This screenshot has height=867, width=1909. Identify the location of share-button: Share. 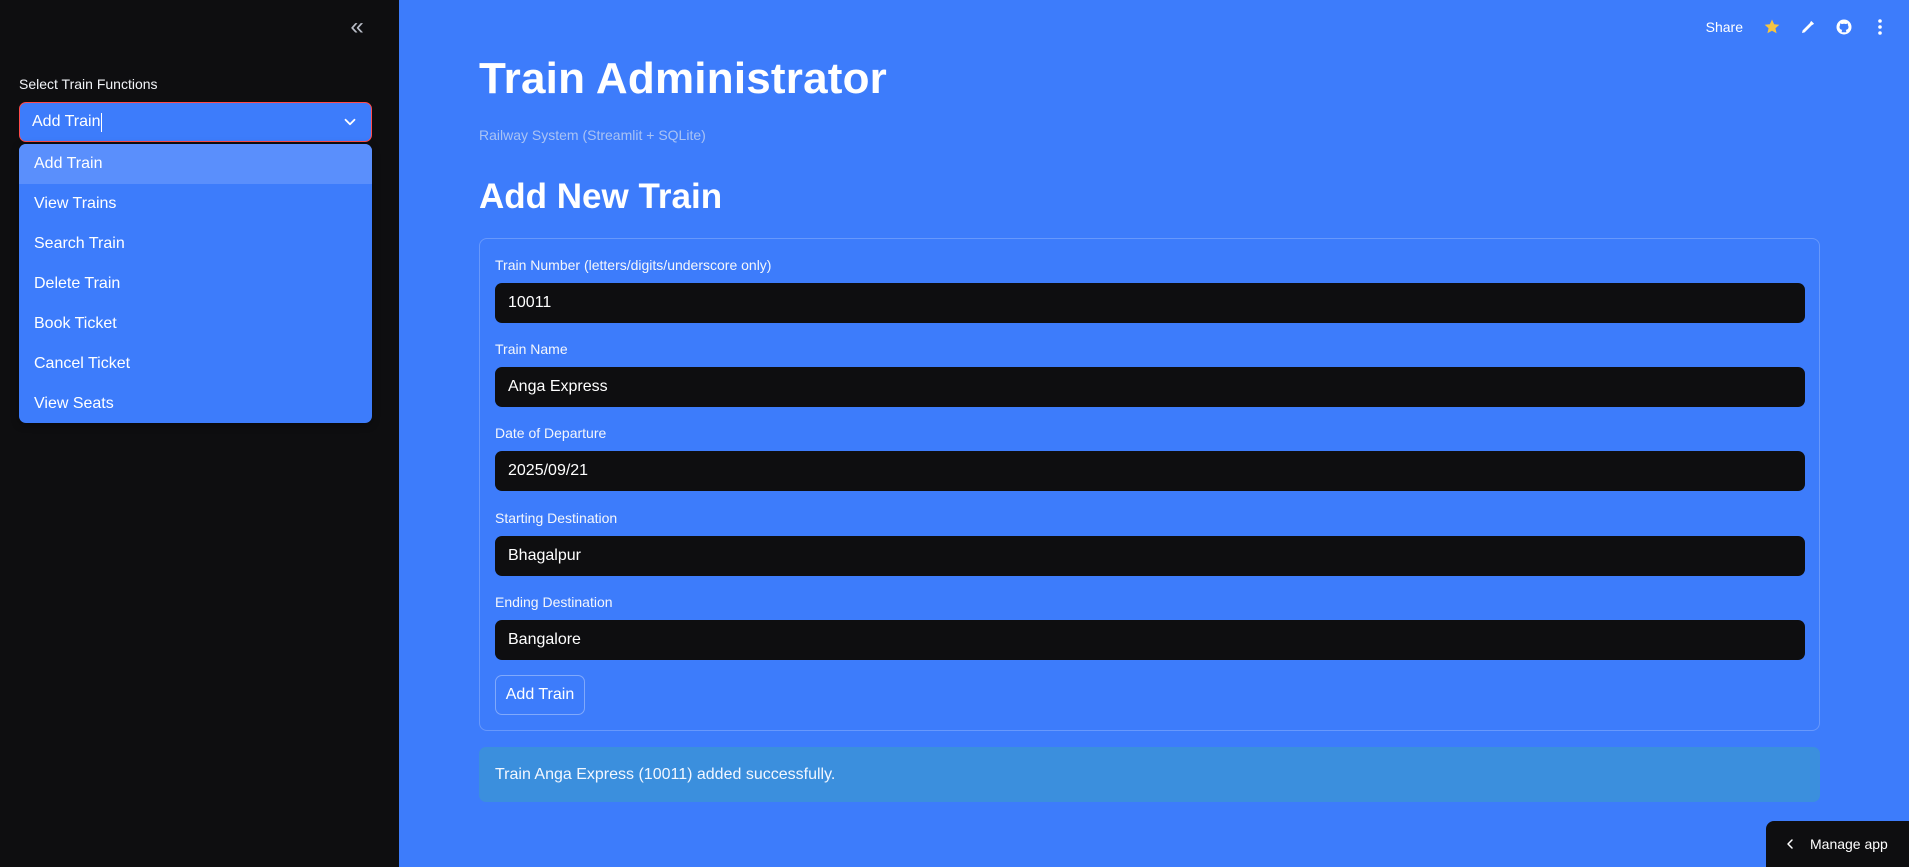
(1724, 27).